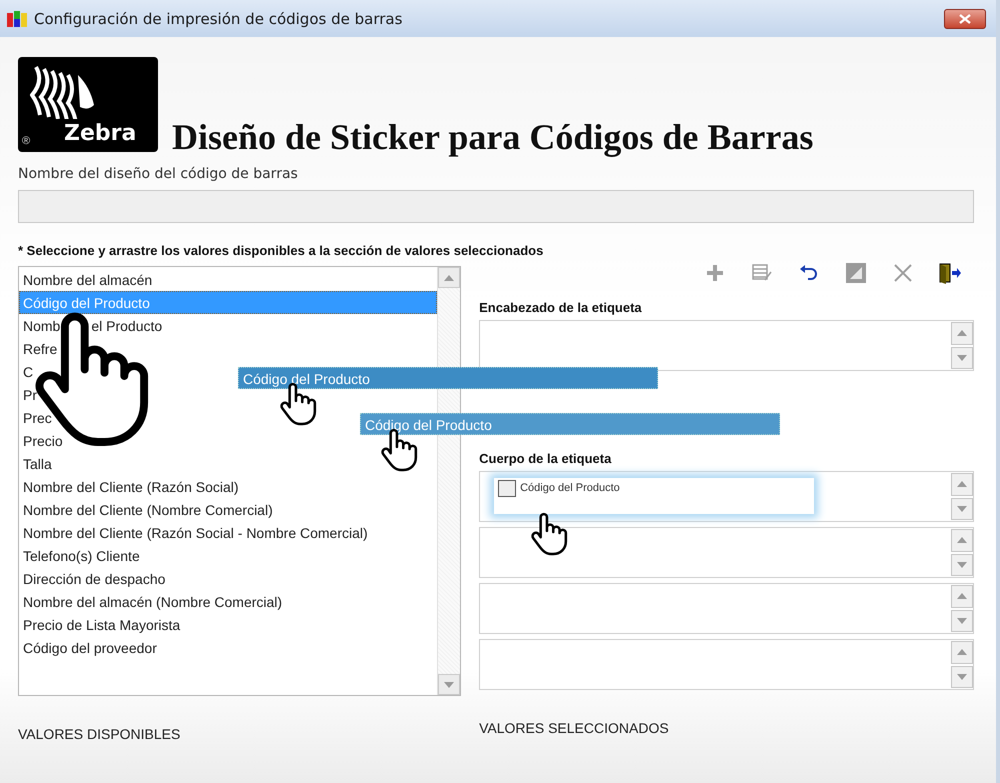 The height and width of the screenshot is (783, 1000). Describe the element at coordinates (146, 509) in the screenshot. I see `list-item: Nombre del Cliente (Nombre Comercial)` at that location.